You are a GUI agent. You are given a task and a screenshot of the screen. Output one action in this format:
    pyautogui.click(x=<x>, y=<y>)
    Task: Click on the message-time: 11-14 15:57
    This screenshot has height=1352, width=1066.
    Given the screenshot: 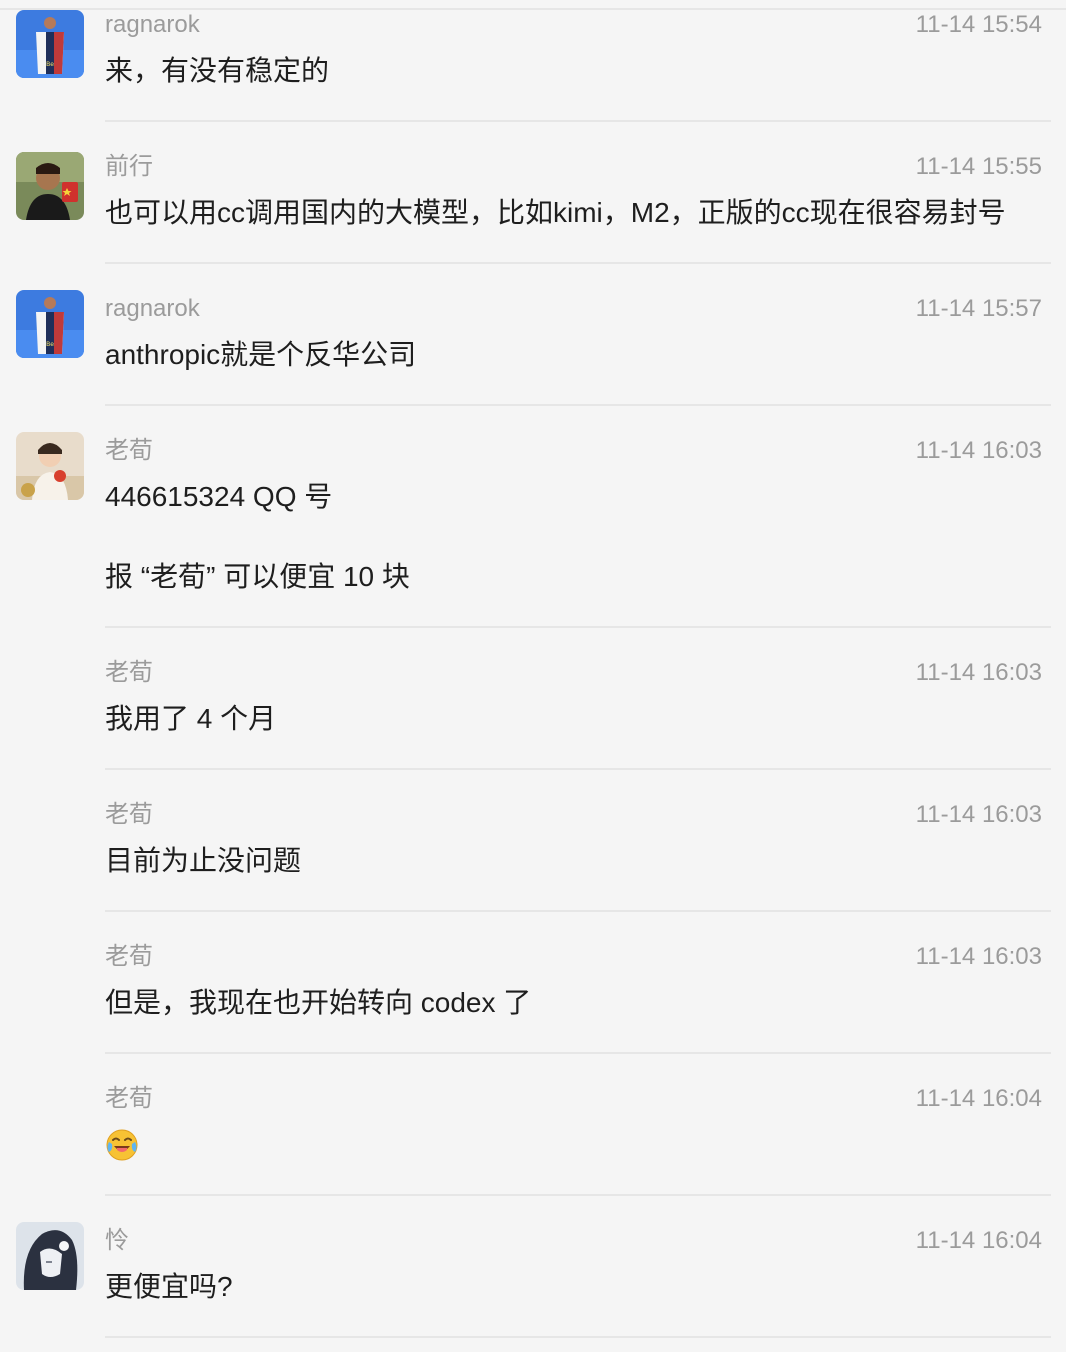 What is the action you would take?
    pyautogui.click(x=978, y=308)
    